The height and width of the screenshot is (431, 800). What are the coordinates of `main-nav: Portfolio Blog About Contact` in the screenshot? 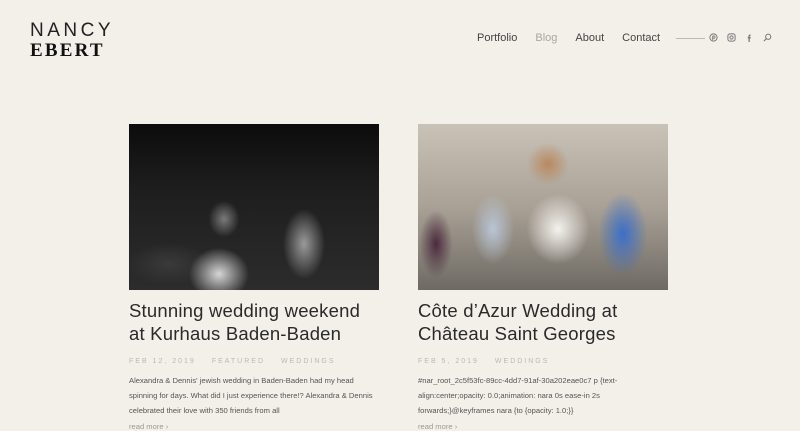 It's located at (599, 38).